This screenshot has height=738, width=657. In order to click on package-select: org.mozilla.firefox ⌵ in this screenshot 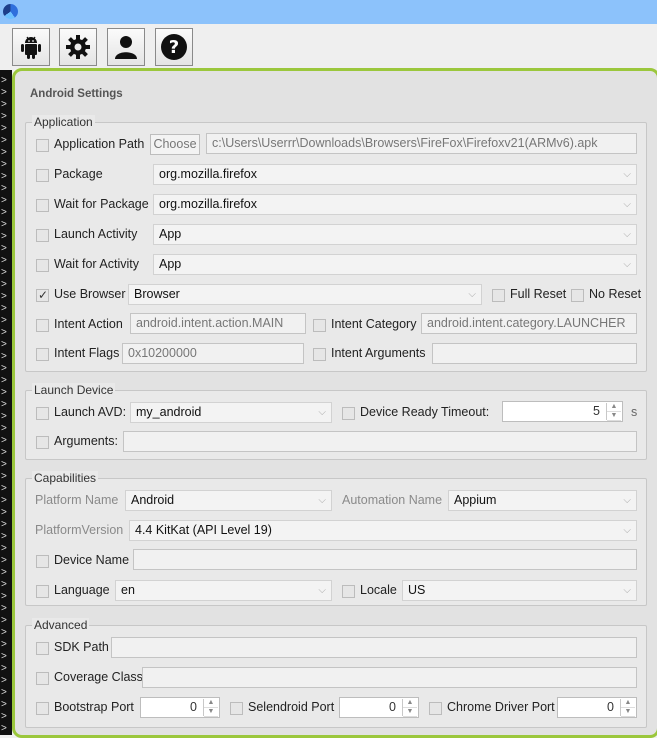, I will do `click(395, 174)`.